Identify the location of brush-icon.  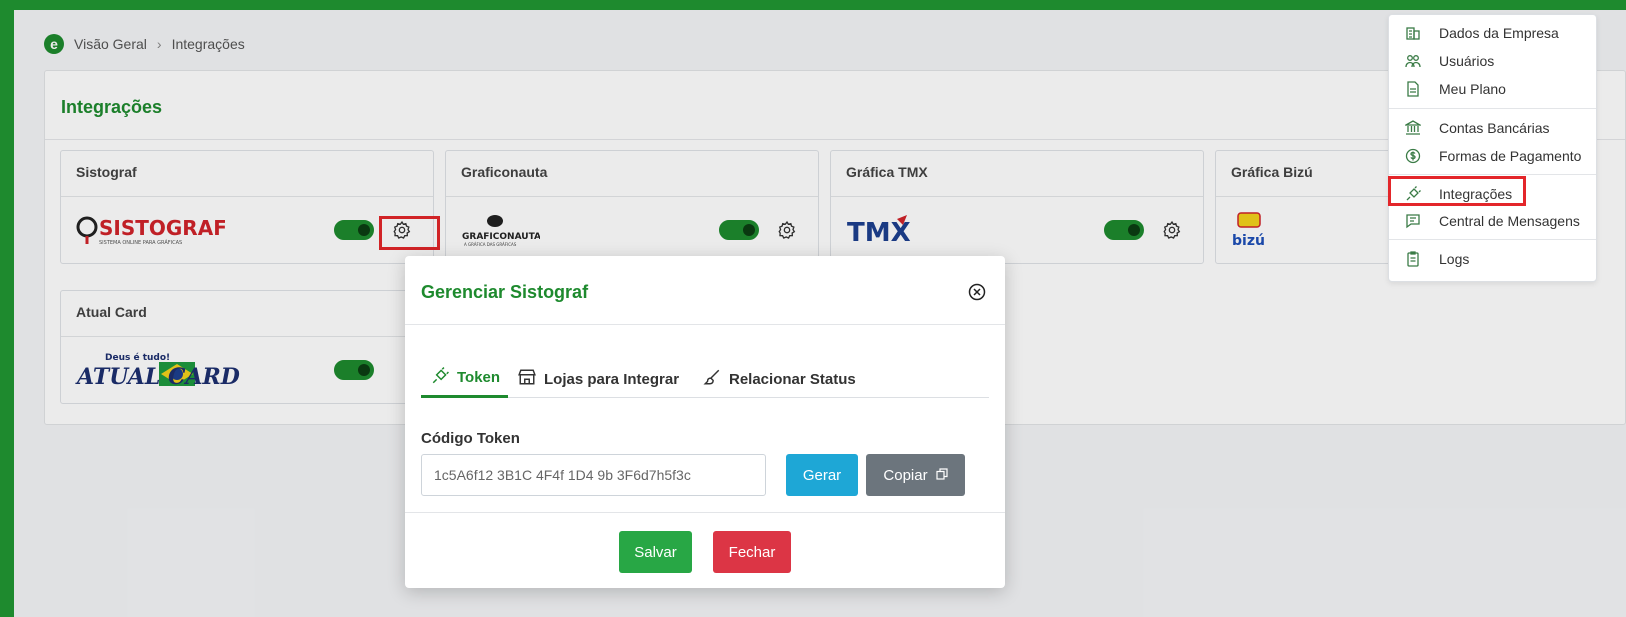
(712, 379).